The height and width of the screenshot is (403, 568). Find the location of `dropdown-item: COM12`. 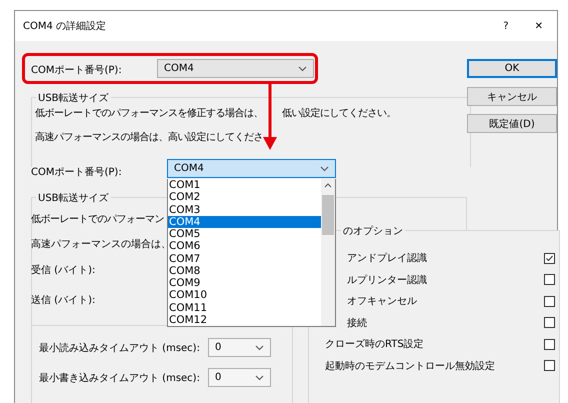

dropdown-item: COM12 is located at coordinates (244, 320).